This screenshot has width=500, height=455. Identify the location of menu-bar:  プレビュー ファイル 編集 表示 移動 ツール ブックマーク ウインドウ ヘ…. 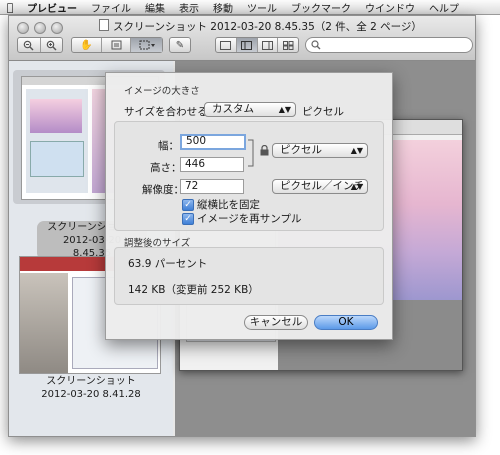
(250, 7).